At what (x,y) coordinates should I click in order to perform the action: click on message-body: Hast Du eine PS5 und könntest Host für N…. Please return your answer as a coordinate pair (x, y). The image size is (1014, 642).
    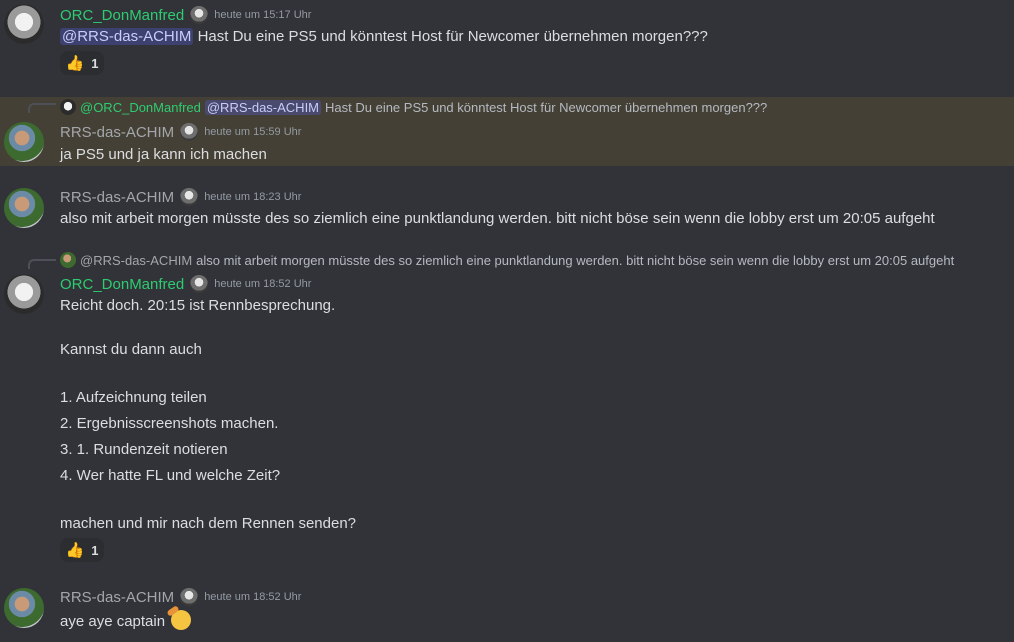
    Looking at the image, I should click on (450, 36).